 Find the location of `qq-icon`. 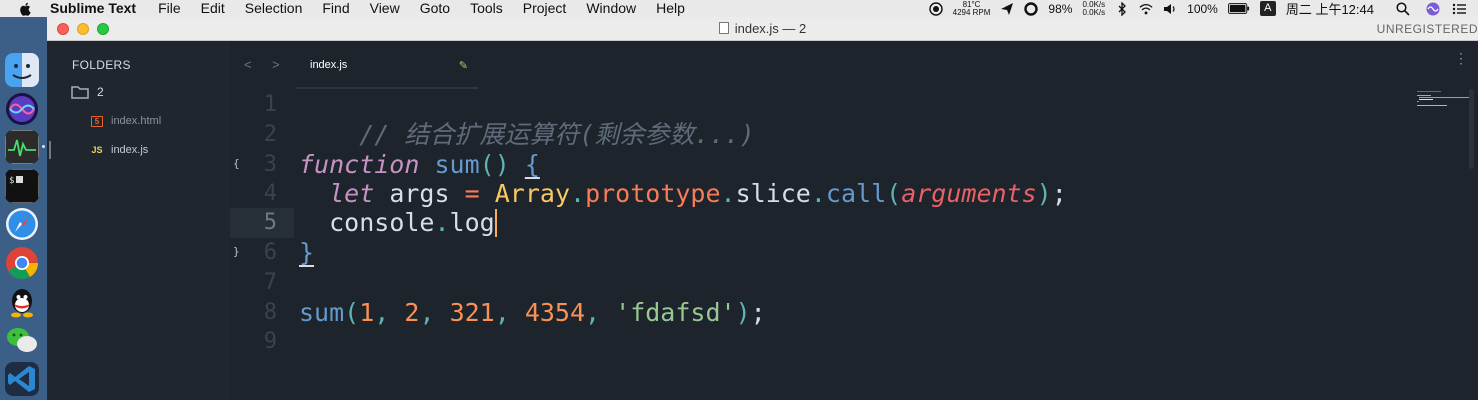

qq-icon is located at coordinates (22, 302).